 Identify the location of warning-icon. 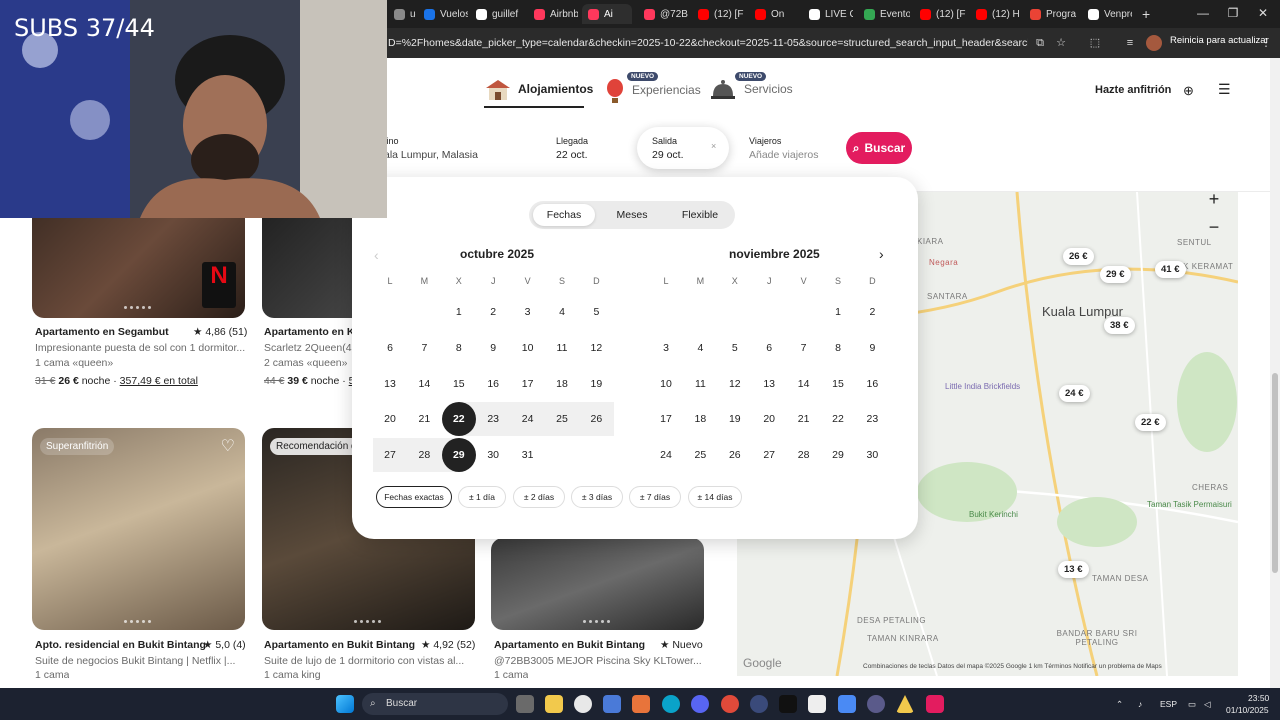
(905, 704).